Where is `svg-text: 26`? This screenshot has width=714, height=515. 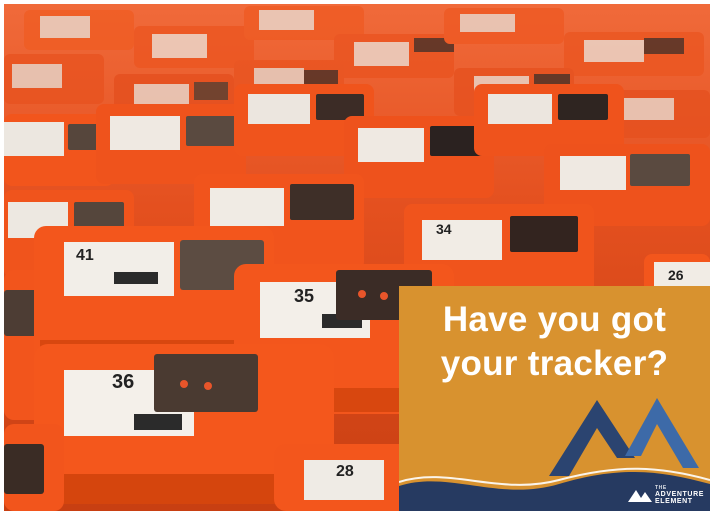
svg-text: 26 is located at coordinates (676, 275).